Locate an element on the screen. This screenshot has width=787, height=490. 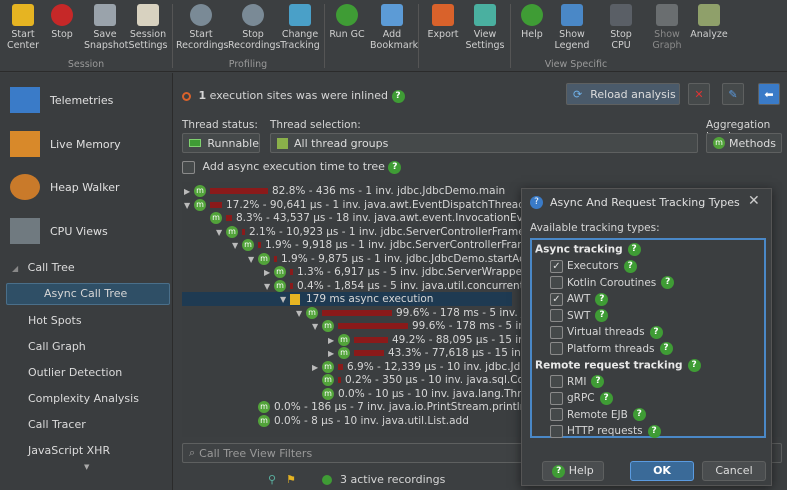
run-gc-icon is located at coordinates (347, 15).